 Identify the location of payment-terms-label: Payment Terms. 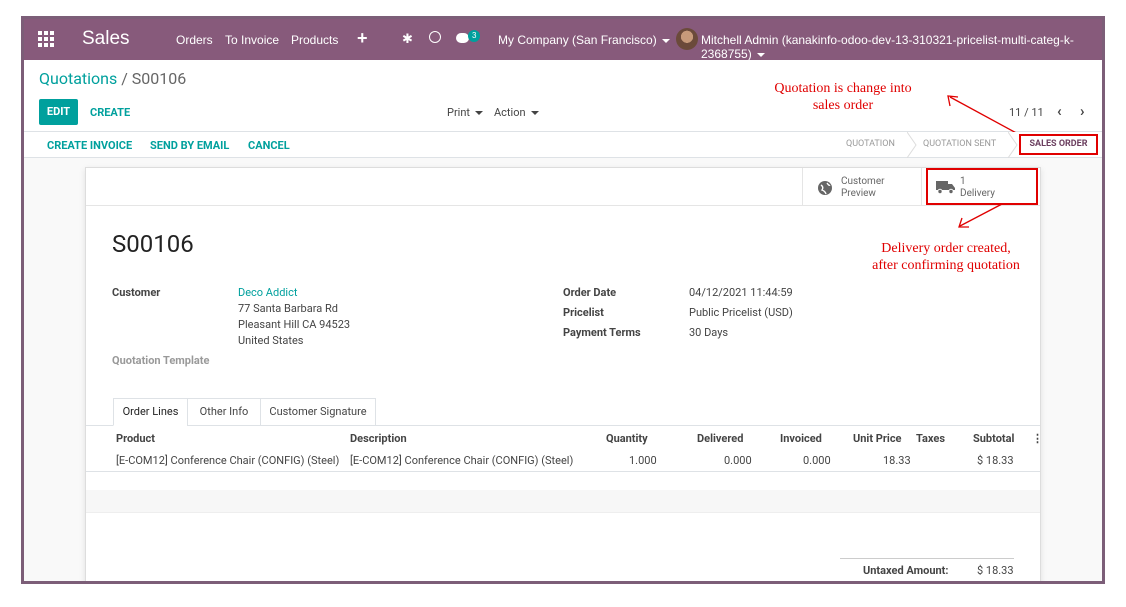
(602, 332).